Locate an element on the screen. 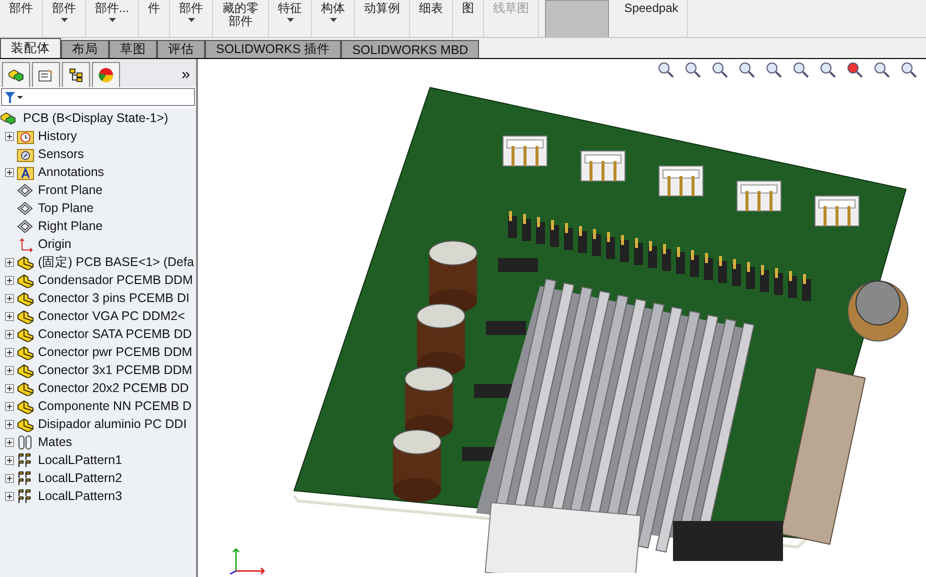 This screenshot has height=577, width=926. ribbon-button: 件 is located at coordinates (154, 18).